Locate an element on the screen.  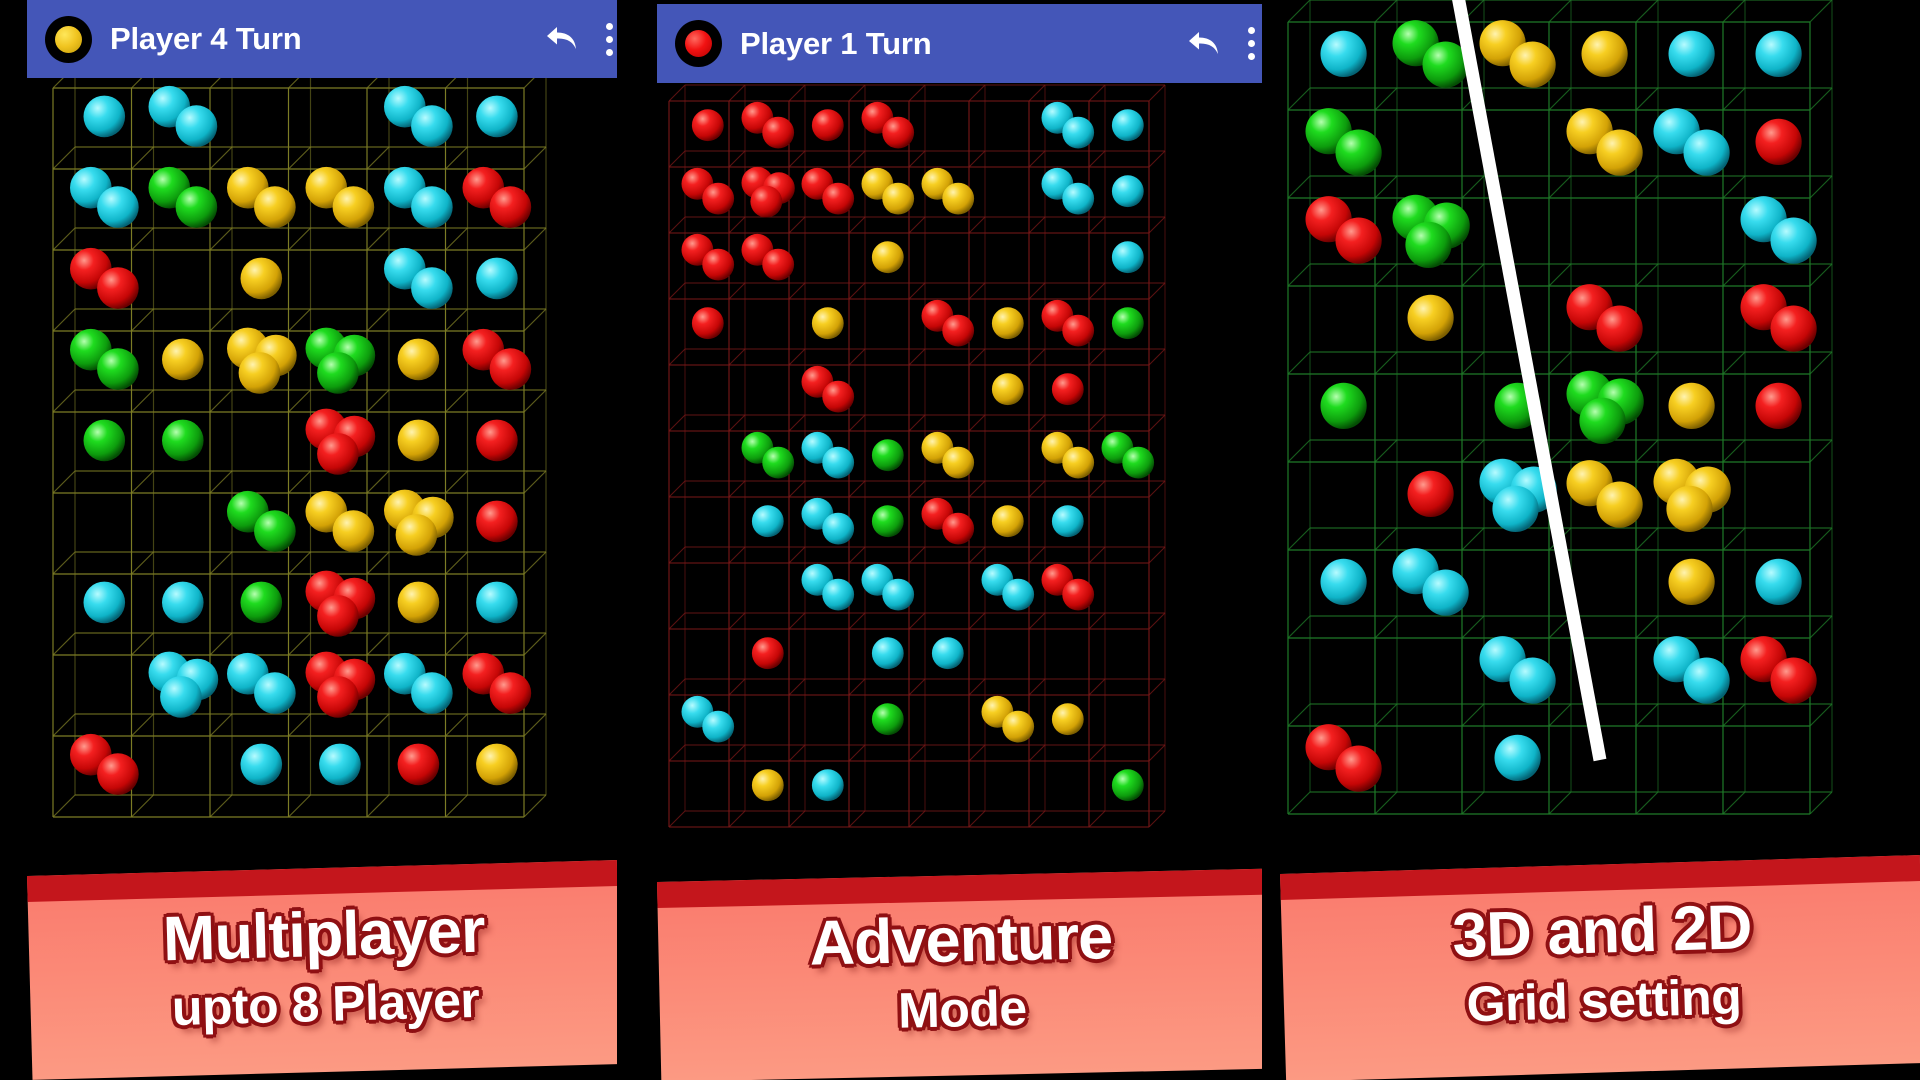
banner-line-1: Multiplayer is located at coordinates (324, 935).